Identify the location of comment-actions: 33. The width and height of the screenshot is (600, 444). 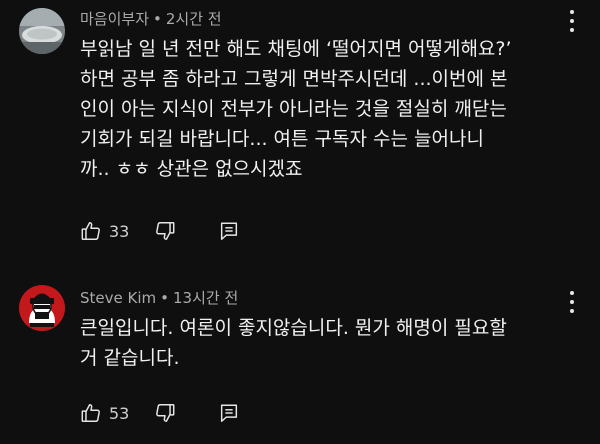
(160, 231).